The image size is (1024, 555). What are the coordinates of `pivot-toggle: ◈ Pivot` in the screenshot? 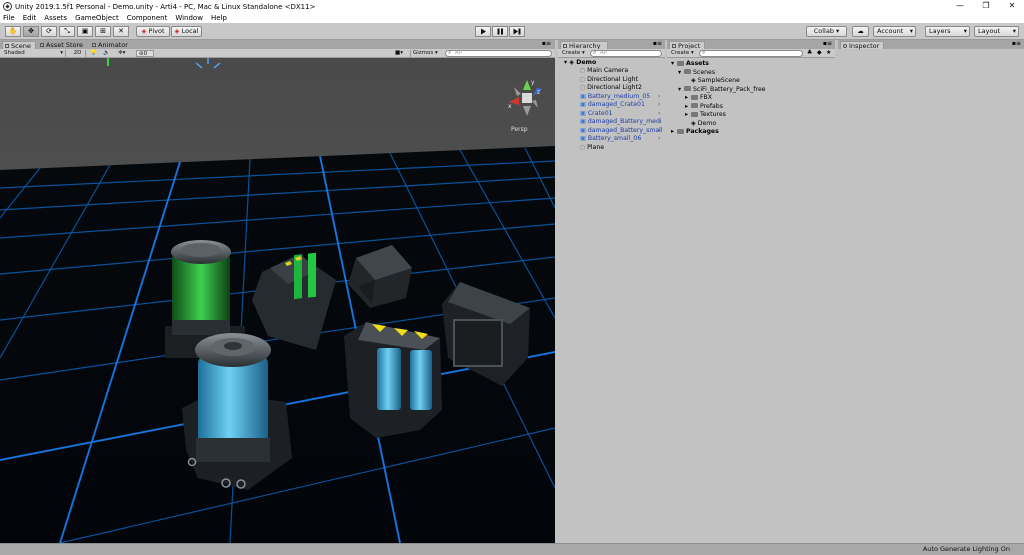 It's located at (153, 31).